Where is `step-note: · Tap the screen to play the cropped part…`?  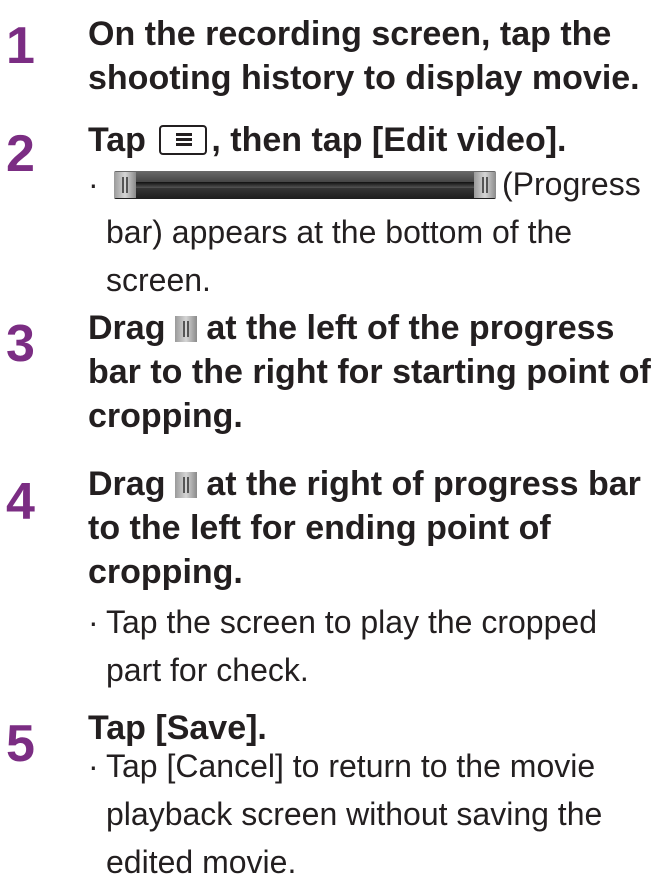
step-note: · Tap the screen to play the cropped part… is located at coordinates (342, 646).